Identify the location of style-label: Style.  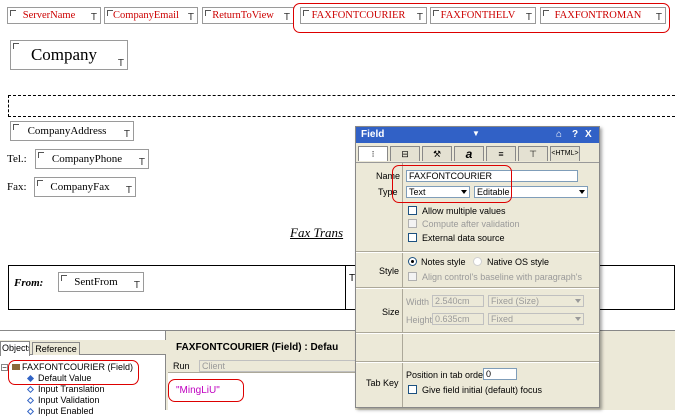
(389, 271).